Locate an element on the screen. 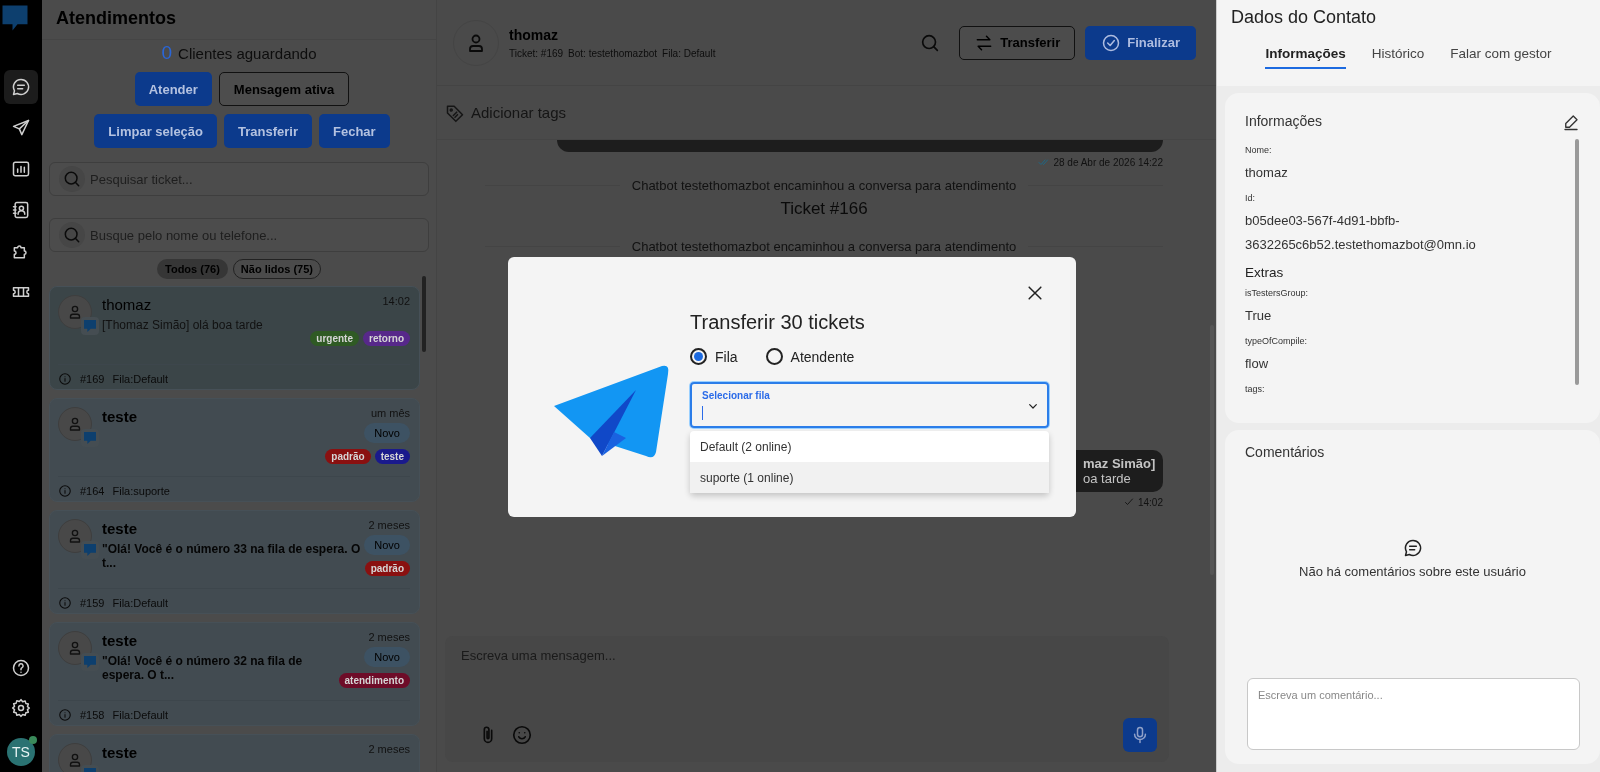  field-value: True is located at coordinates (1259, 316).